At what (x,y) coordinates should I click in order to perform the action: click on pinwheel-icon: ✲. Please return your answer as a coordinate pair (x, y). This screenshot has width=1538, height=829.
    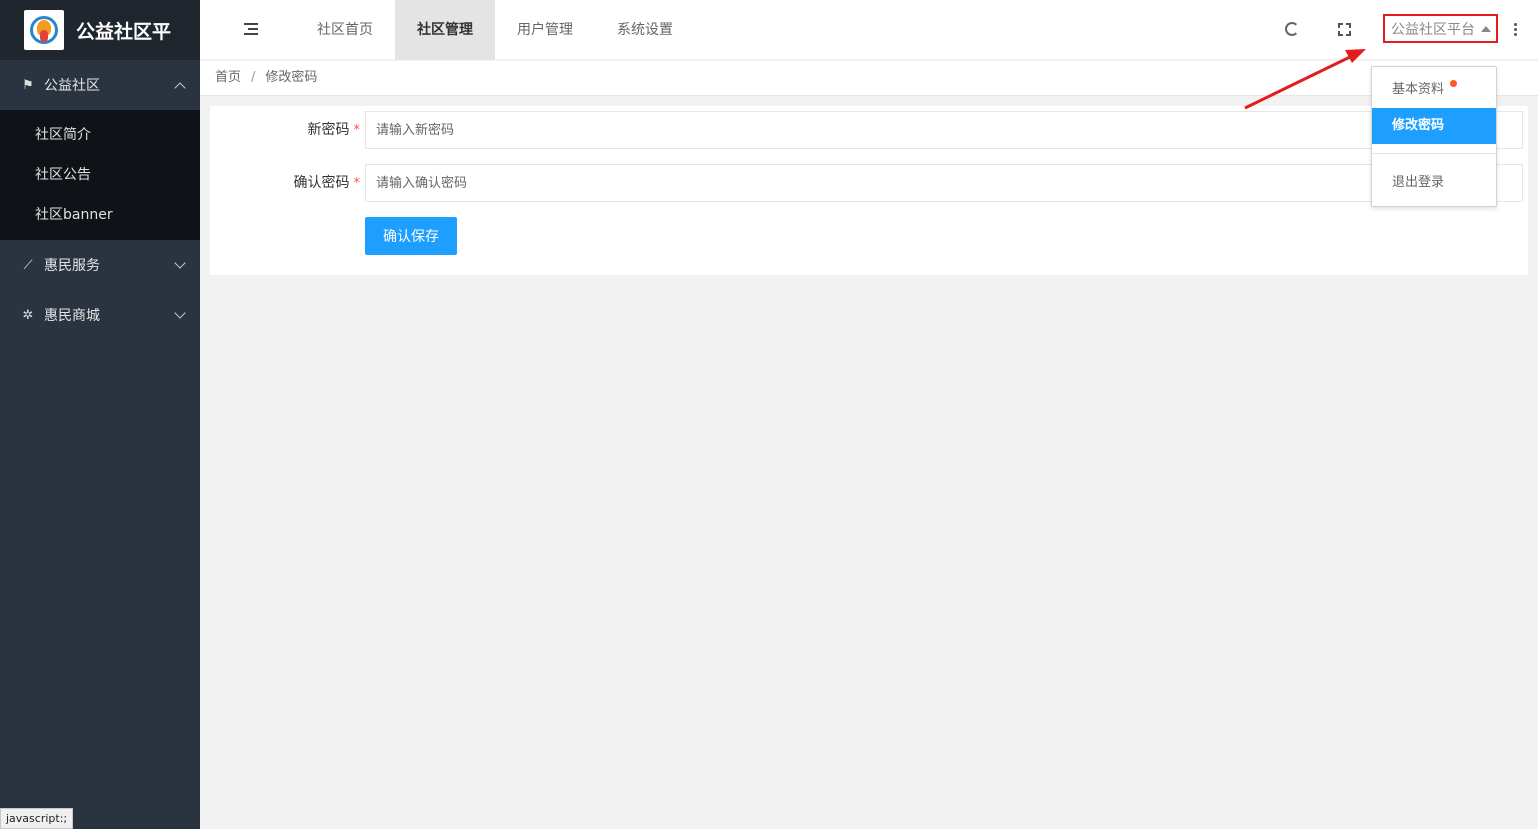
    Looking at the image, I should click on (28, 315).